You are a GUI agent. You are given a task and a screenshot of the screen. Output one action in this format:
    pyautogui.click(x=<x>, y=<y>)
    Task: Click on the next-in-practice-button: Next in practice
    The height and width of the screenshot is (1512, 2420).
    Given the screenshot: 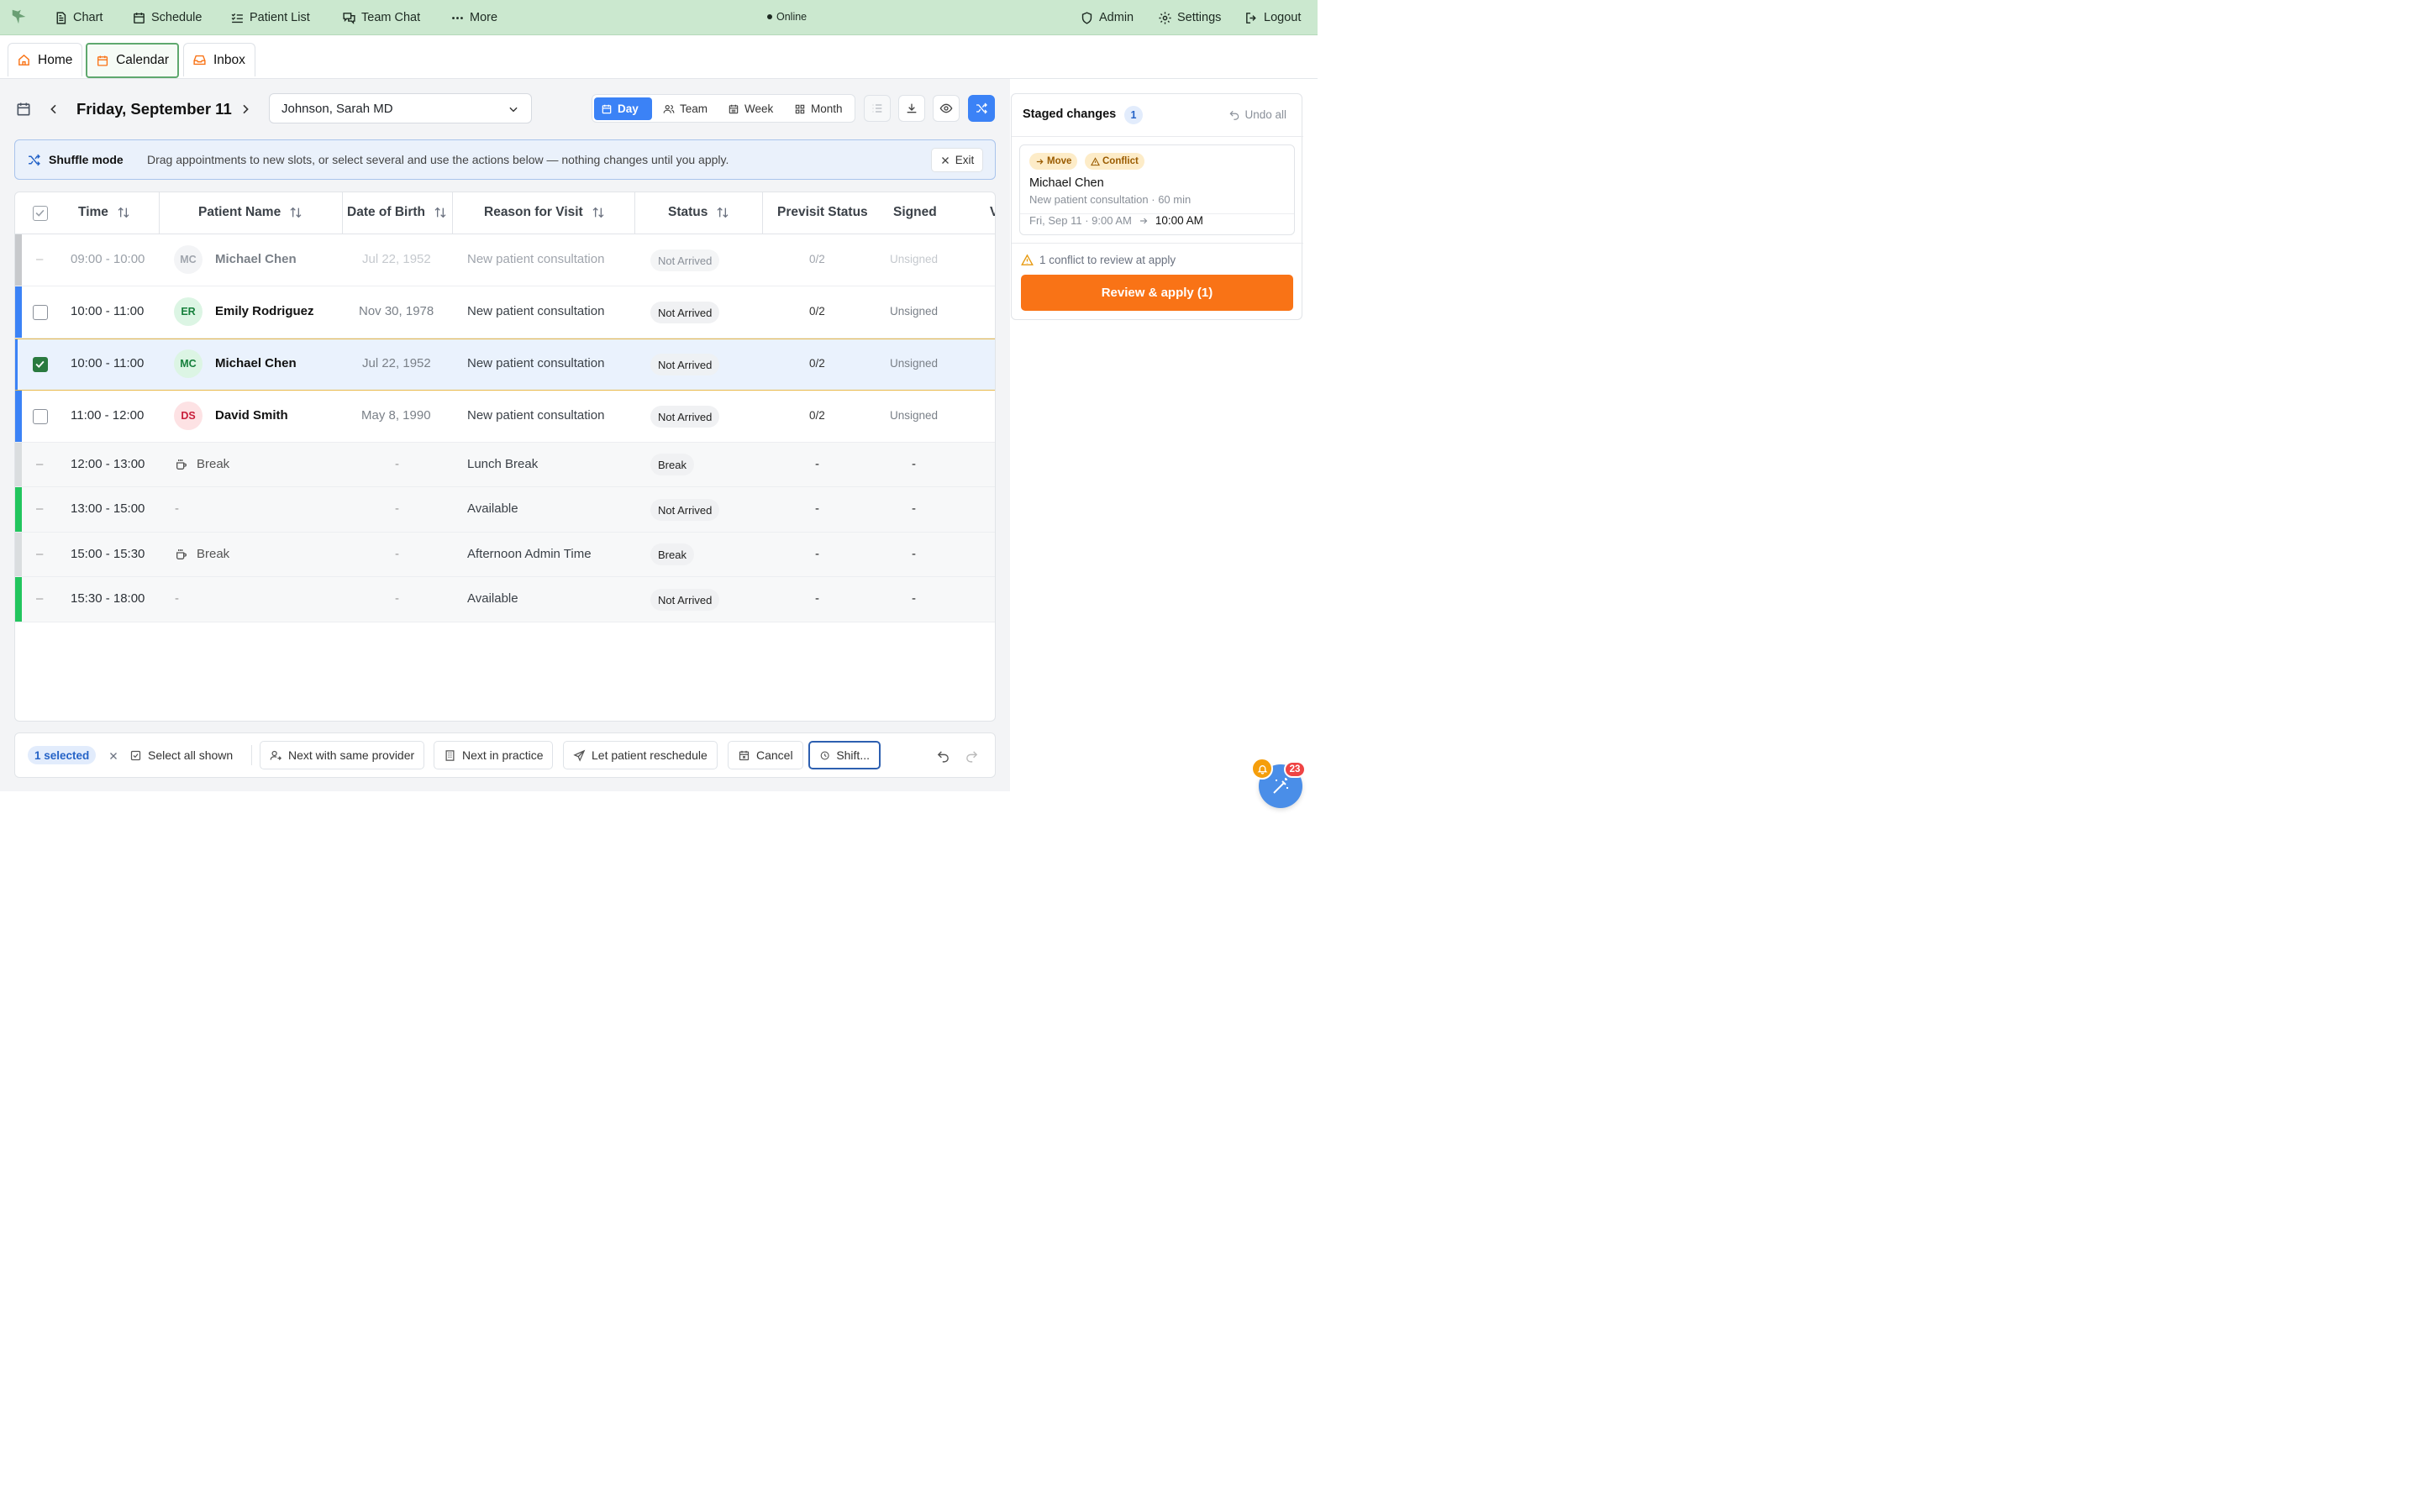 What is the action you would take?
    pyautogui.click(x=494, y=755)
    